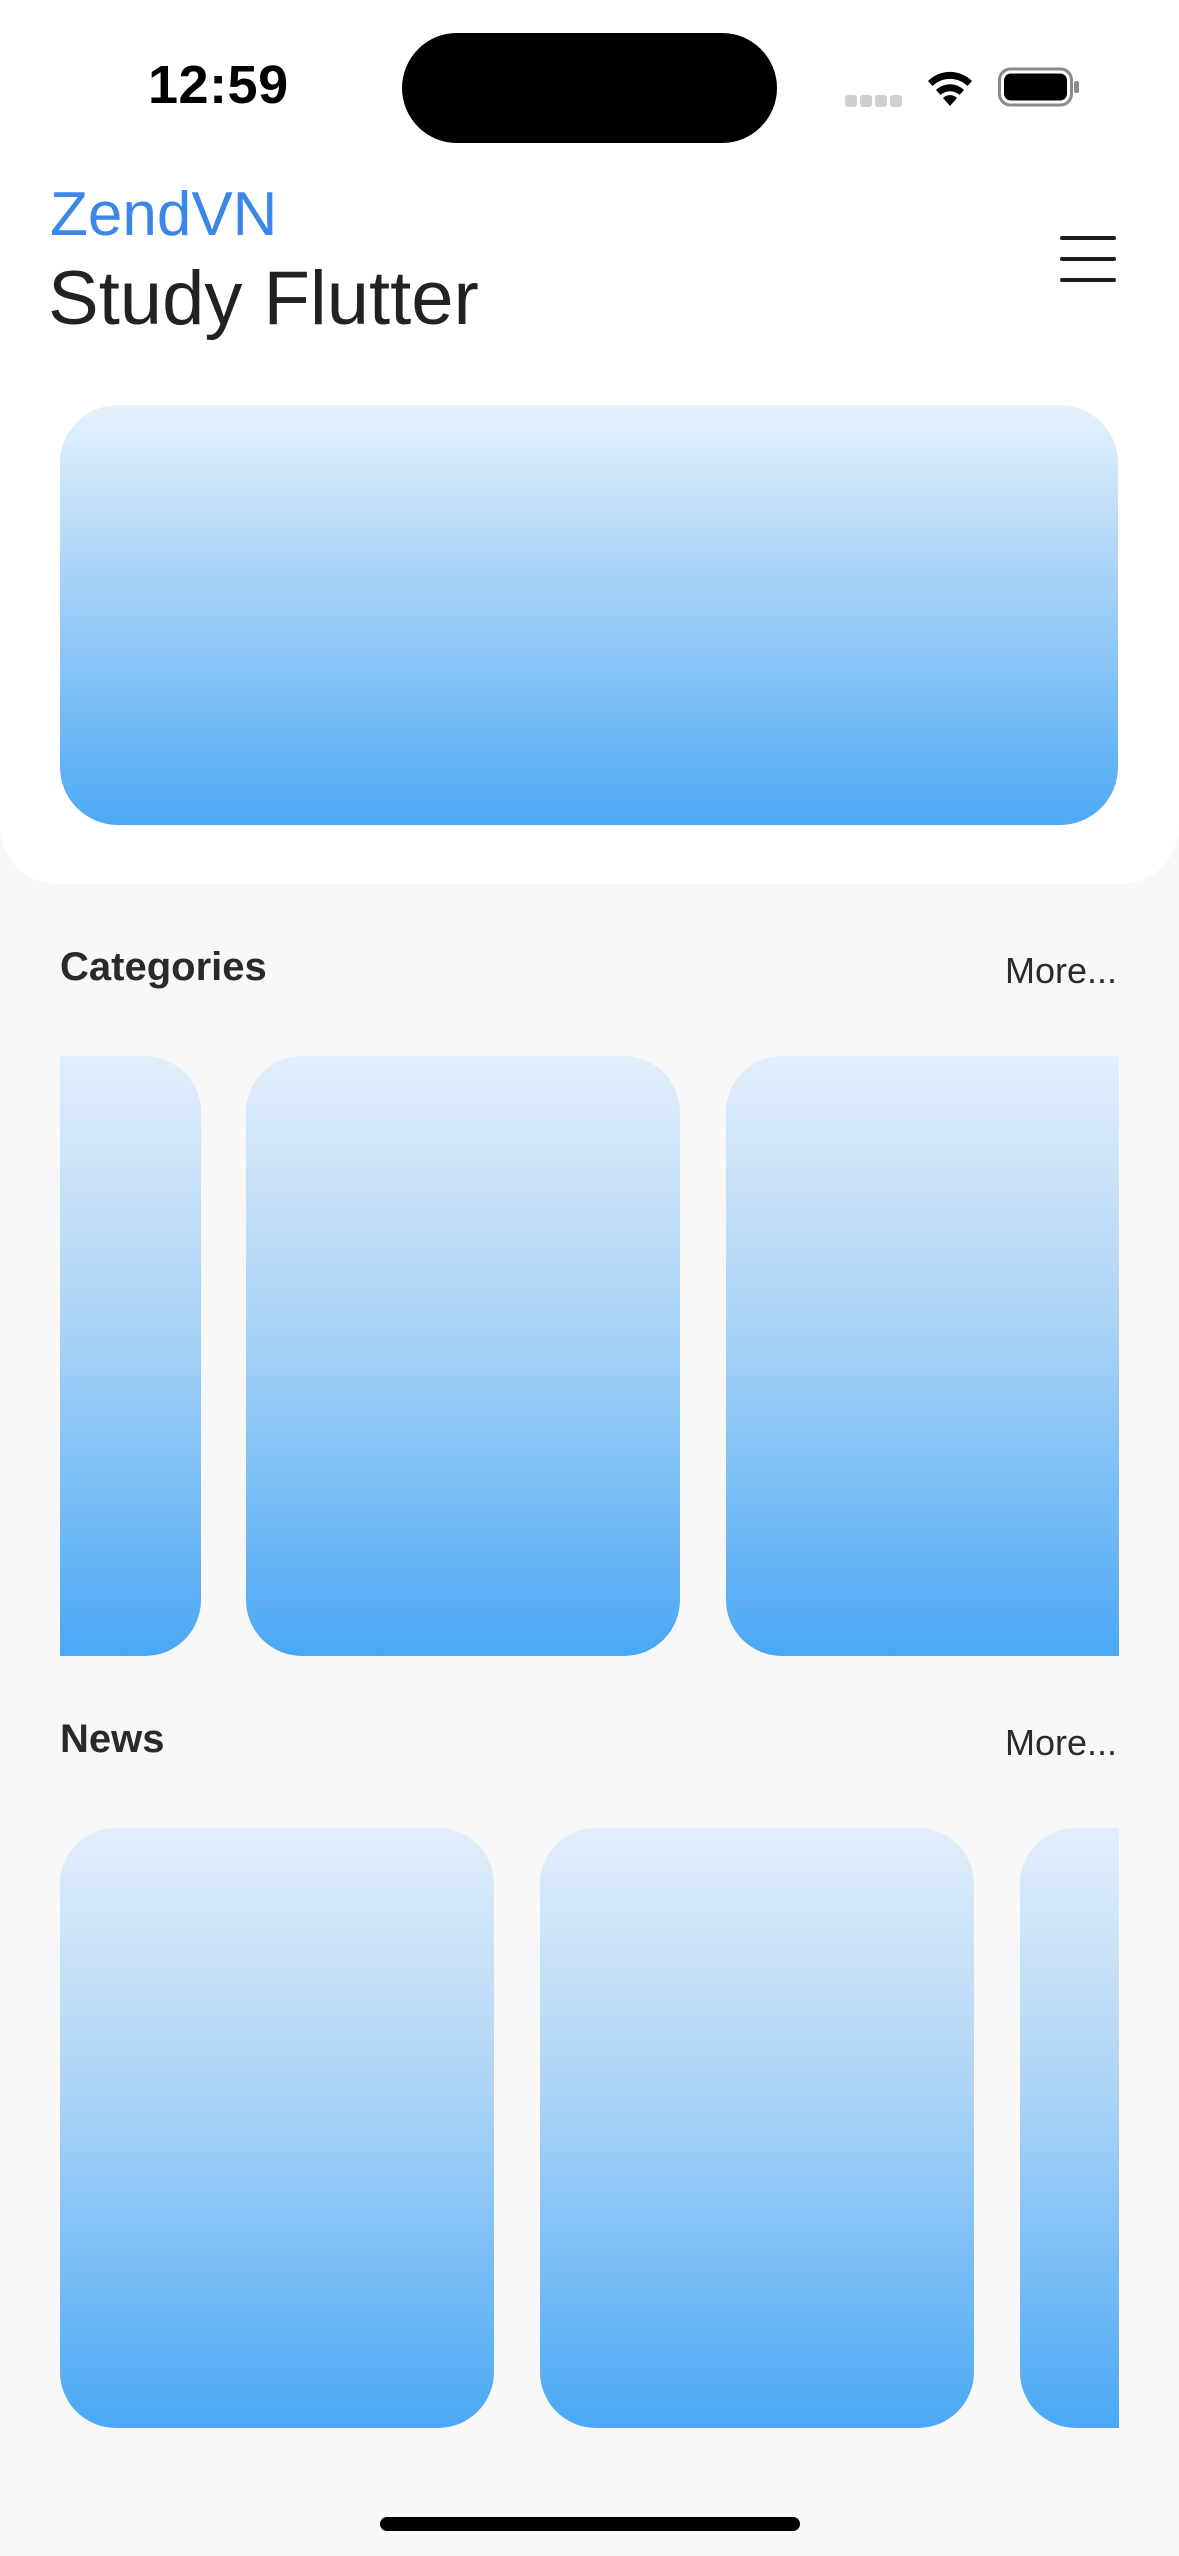  Describe the element at coordinates (1038, 87) in the screenshot. I see `battery-icon` at that location.